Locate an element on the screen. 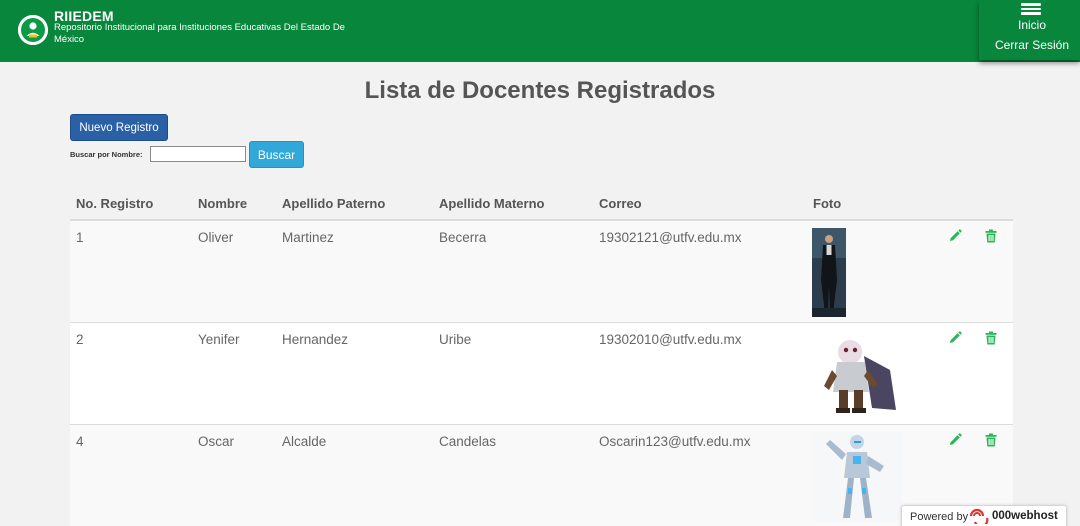 The image size is (1080, 526). menu-item-inicio: Inicio is located at coordinates (1032, 25).